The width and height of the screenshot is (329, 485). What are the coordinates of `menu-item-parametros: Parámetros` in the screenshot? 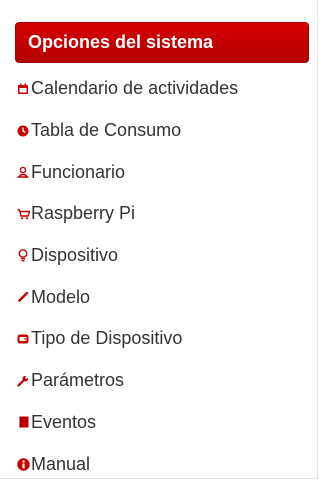 It's located at (127, 381).